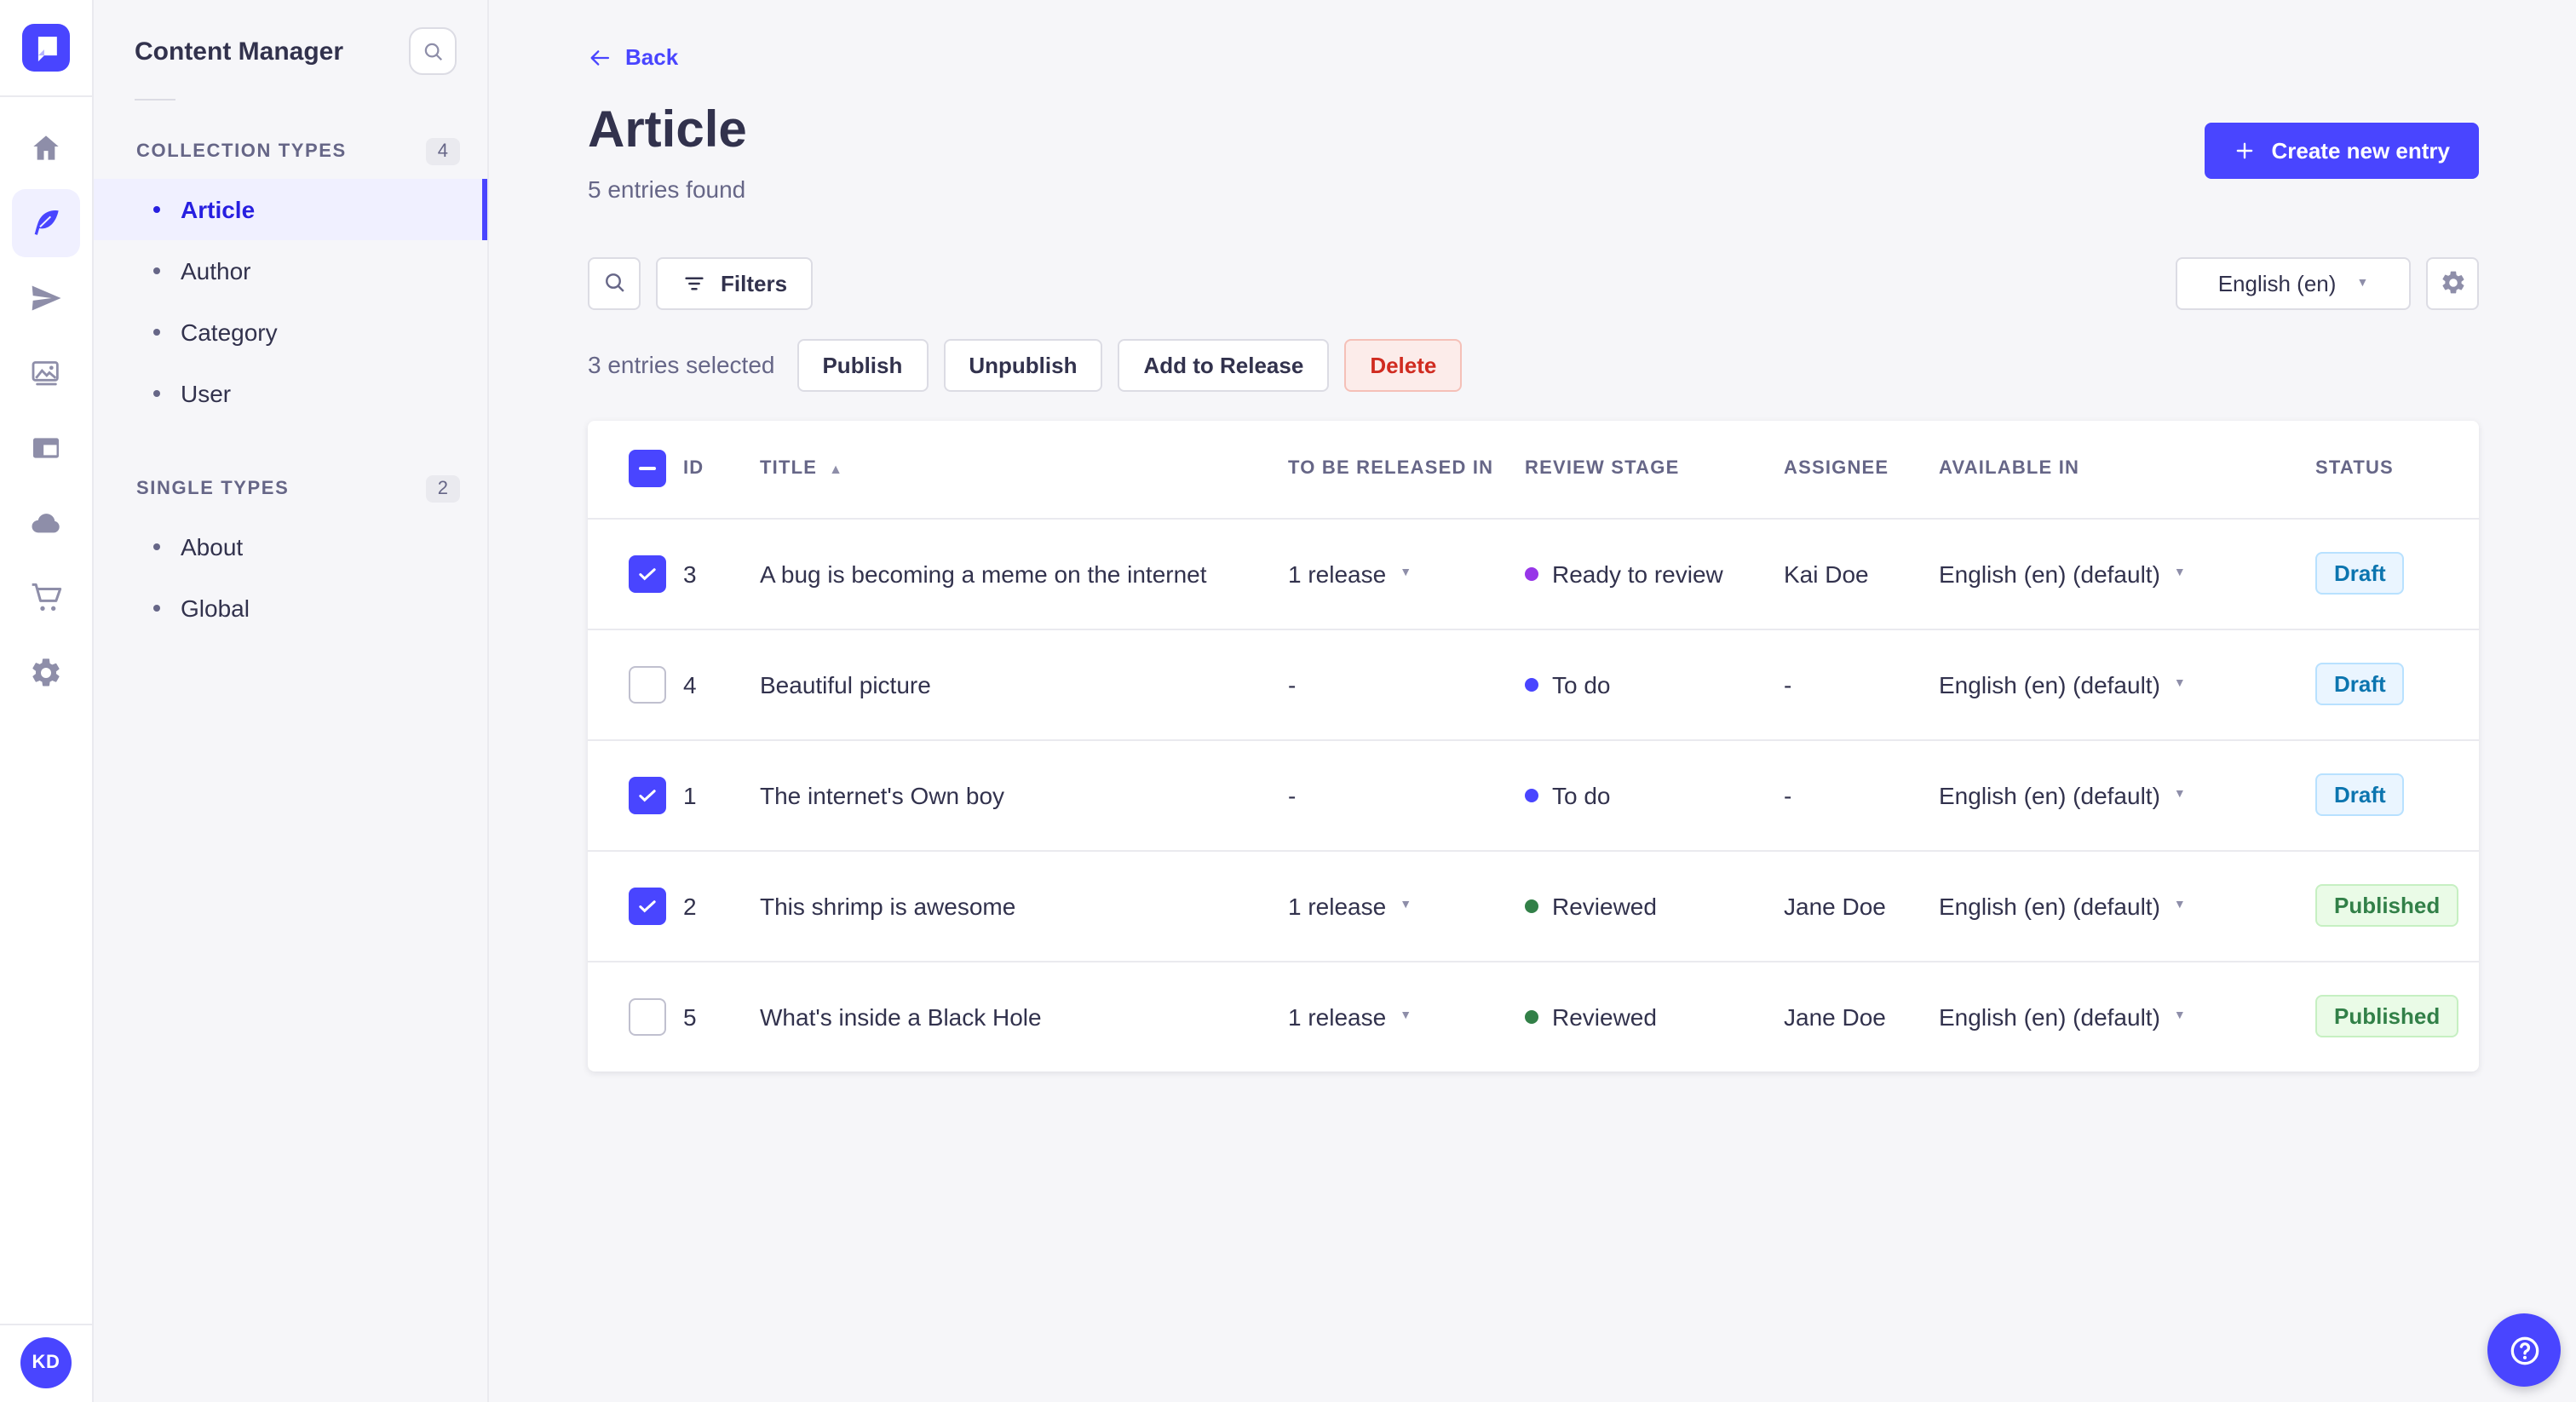  What do you see at coordinates (46, 48) in the screenshot?
I see `app-logo-icon` at bounding box center [46, 48].